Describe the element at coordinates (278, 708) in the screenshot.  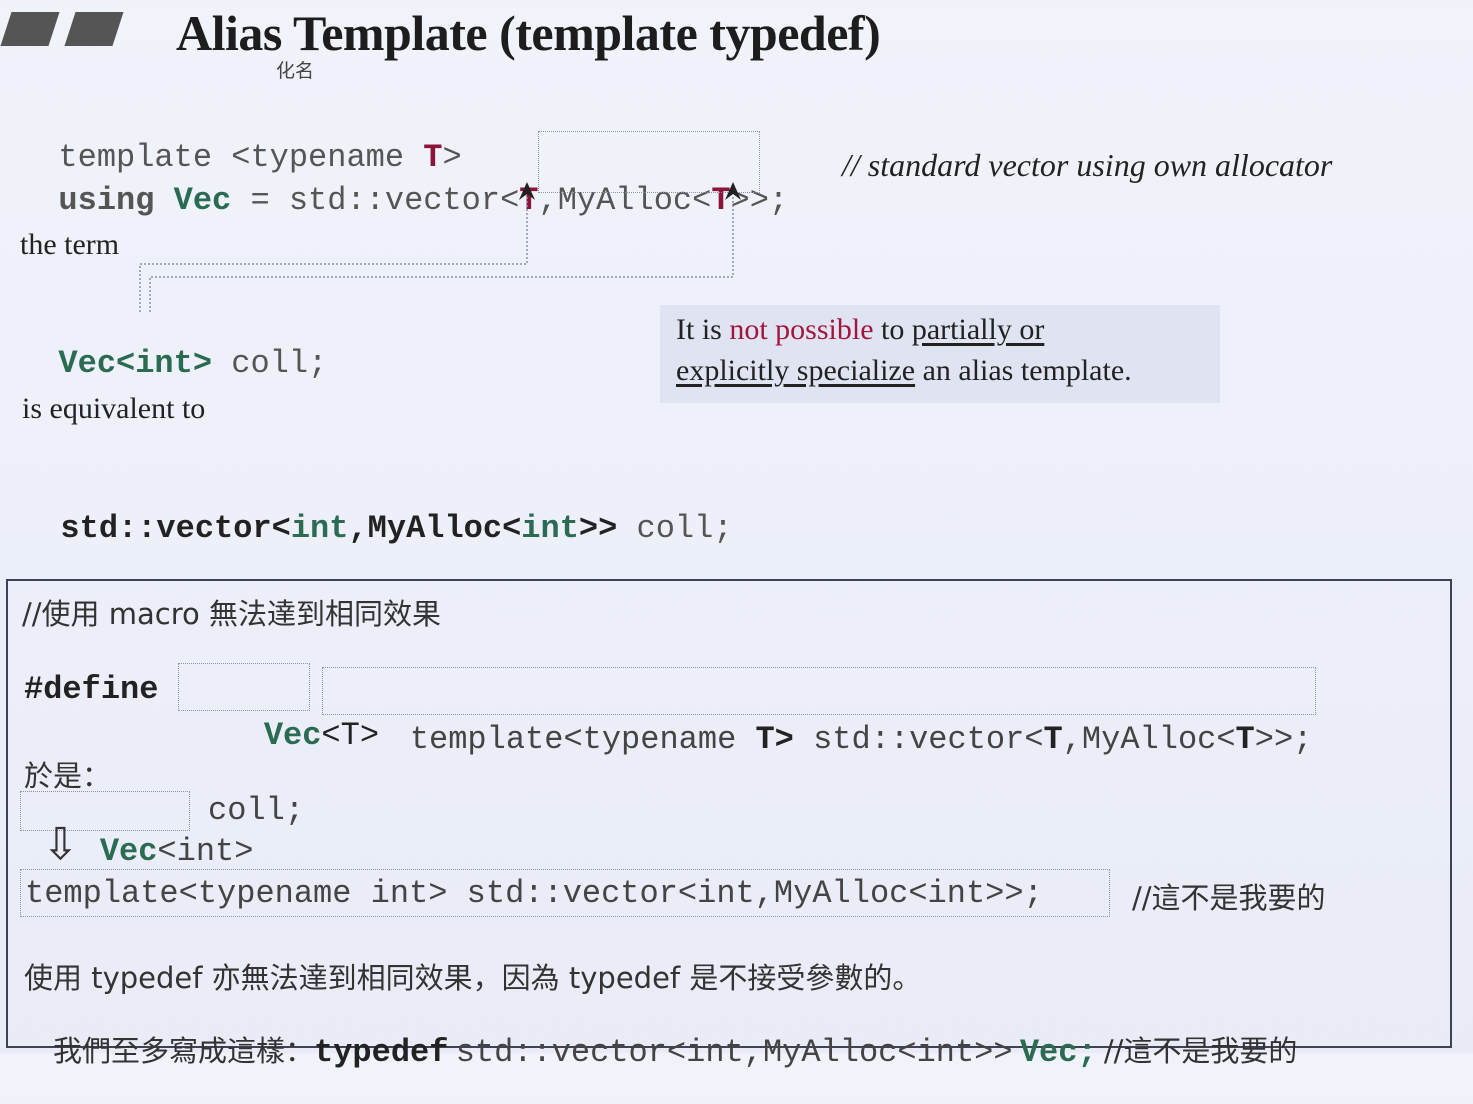
I see `macro-name-box: Vec<T>` at that location.